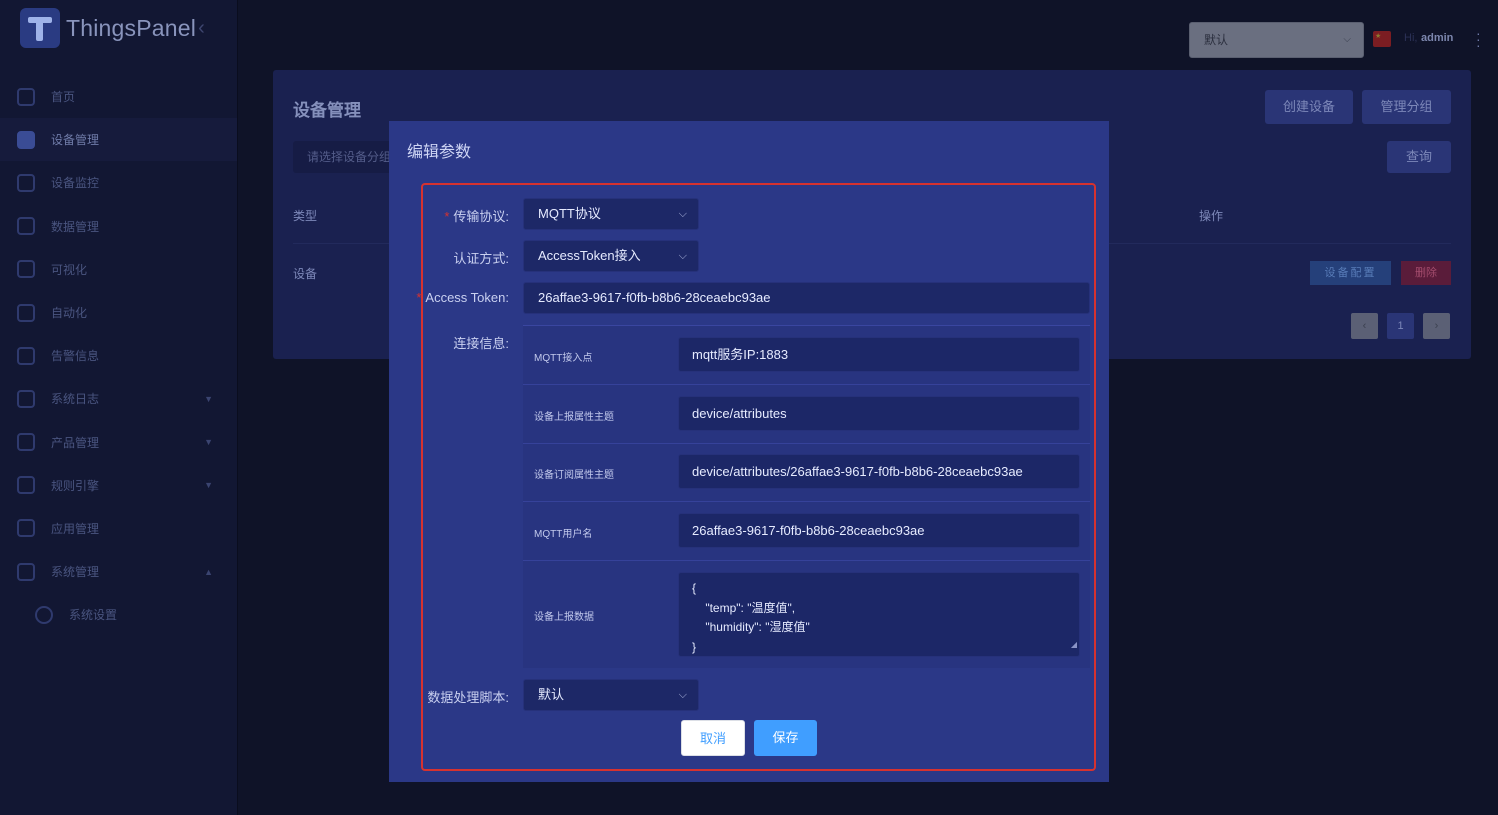 The height and width of the screenshot is (815, 1498). Describe the element at coordinates (26, 139) in the screenshot. I see `device-icon` at that location.